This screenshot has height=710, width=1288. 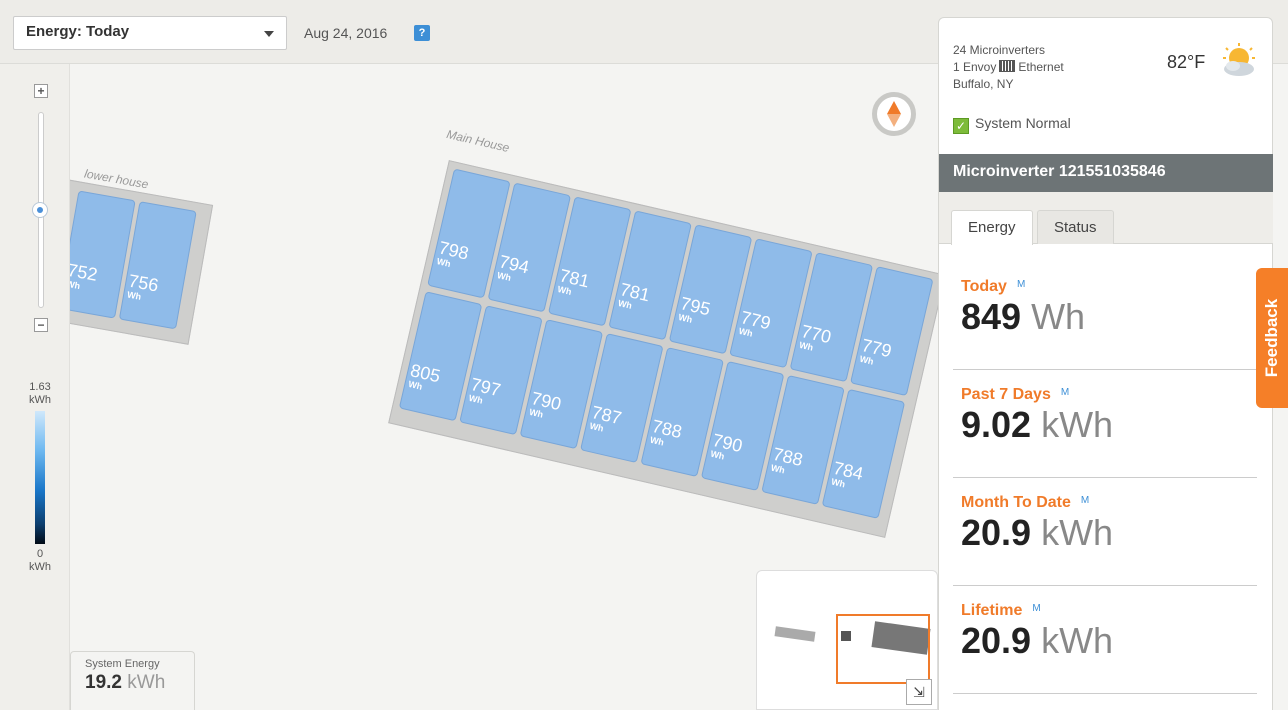 I want to click on envoy-info: 1 Envoy Ethernet, so click(x=1008, y=67).